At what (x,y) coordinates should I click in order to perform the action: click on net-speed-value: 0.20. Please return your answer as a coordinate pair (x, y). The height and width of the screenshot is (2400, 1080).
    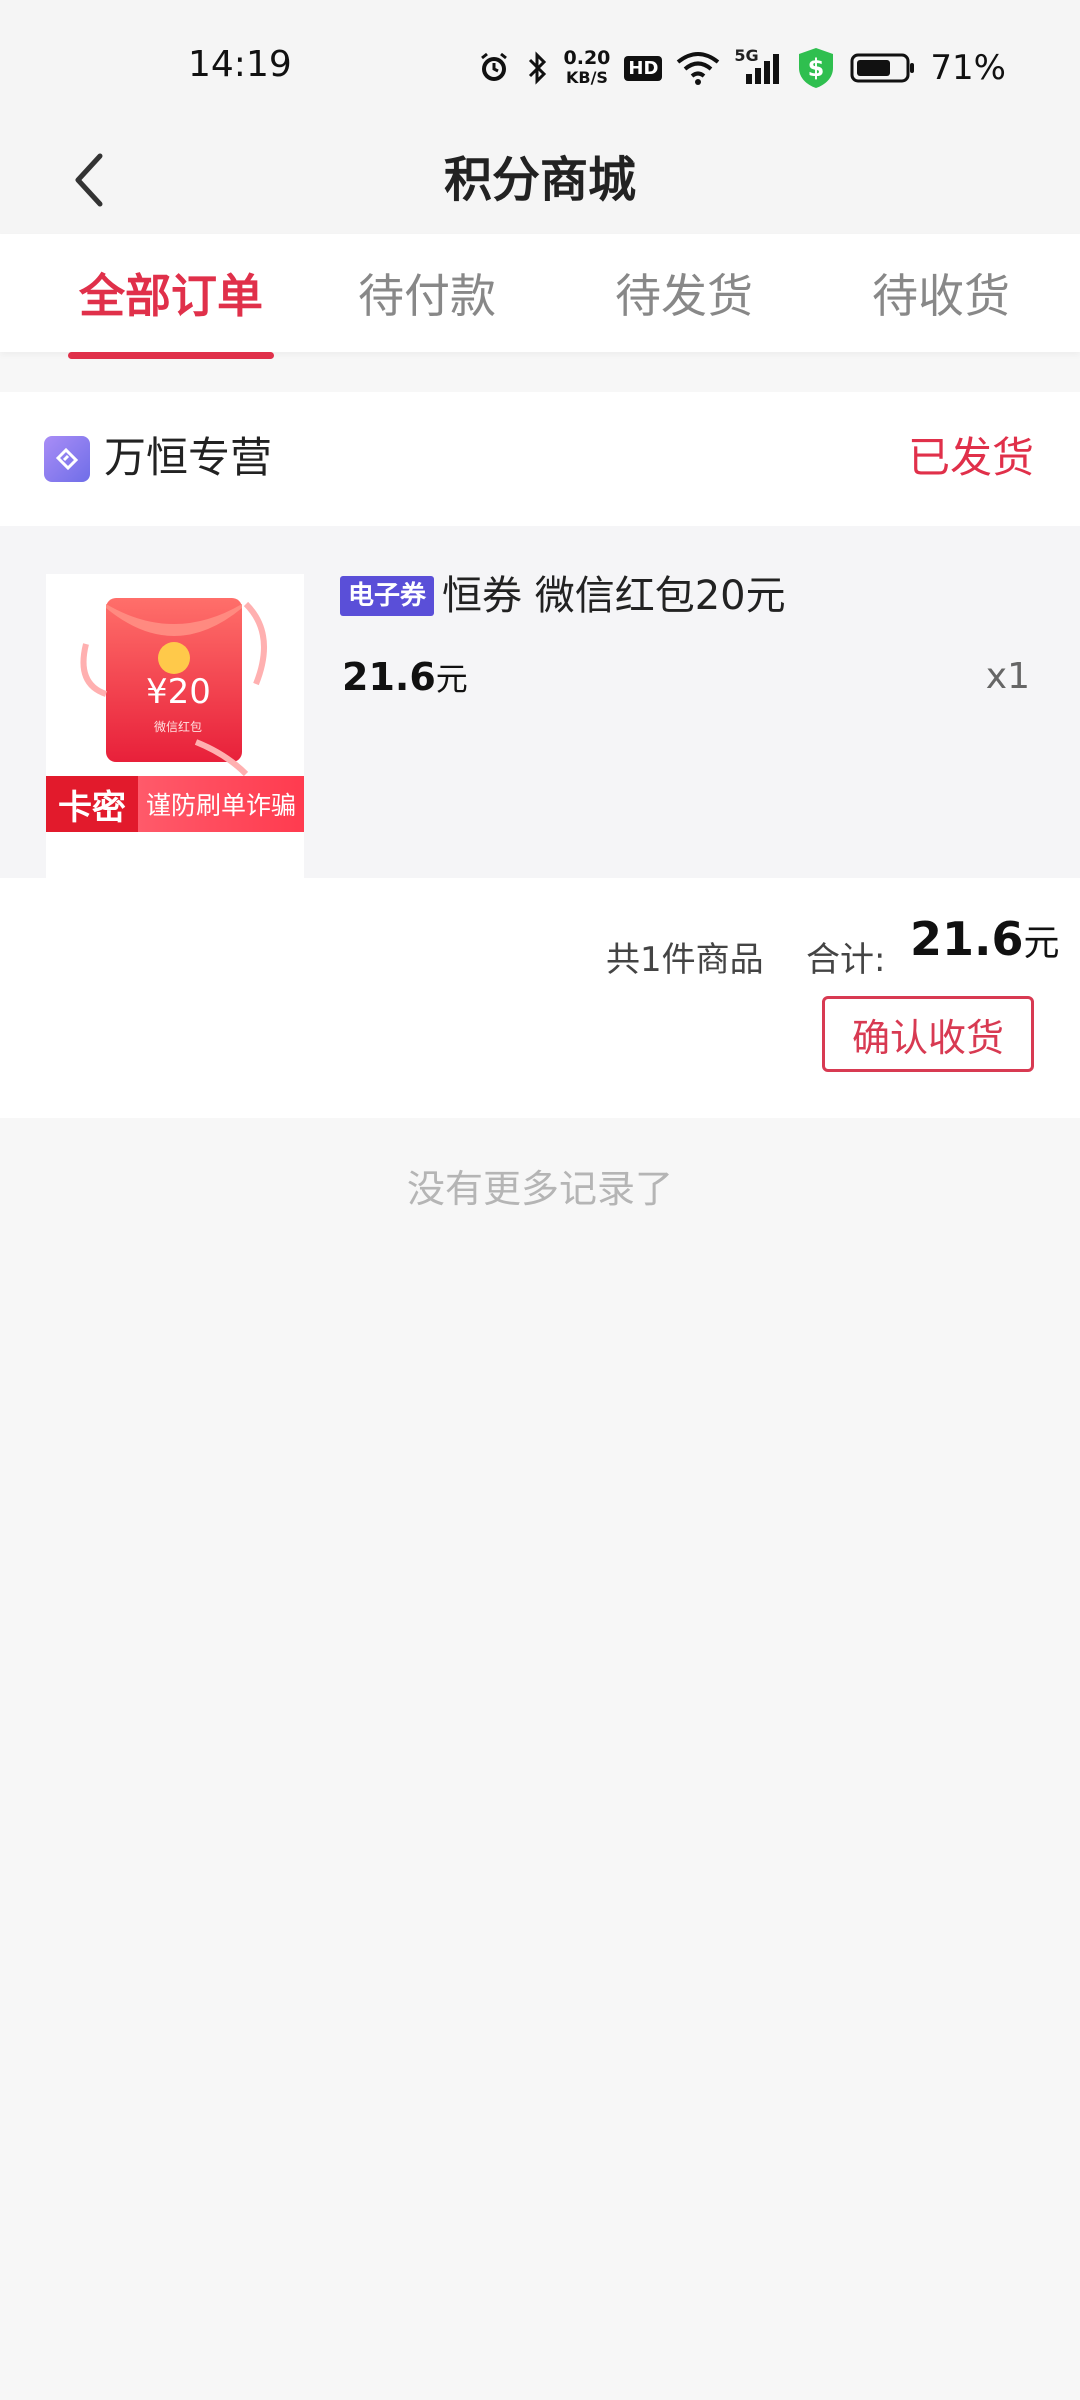
    Looking at the image, I should click on (587, 58).